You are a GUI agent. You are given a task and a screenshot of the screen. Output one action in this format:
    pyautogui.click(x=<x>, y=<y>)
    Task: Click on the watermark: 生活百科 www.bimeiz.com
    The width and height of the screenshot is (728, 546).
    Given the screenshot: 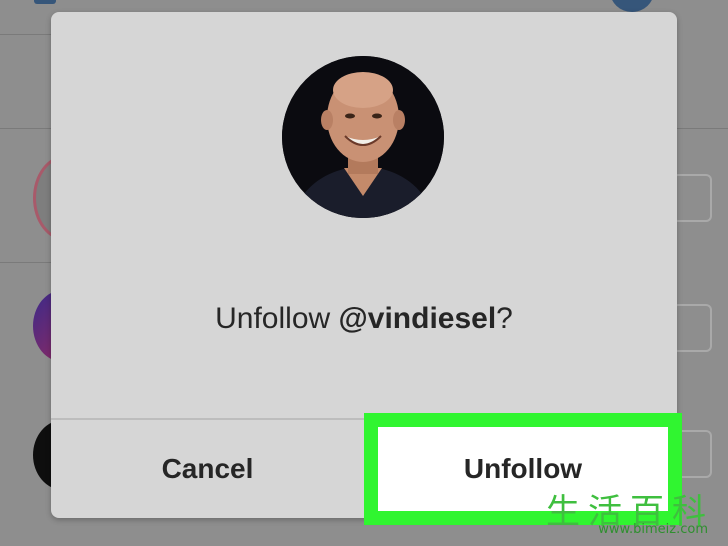 What is the action you would take?
    pyautogui.click(x=626, y=515)
    